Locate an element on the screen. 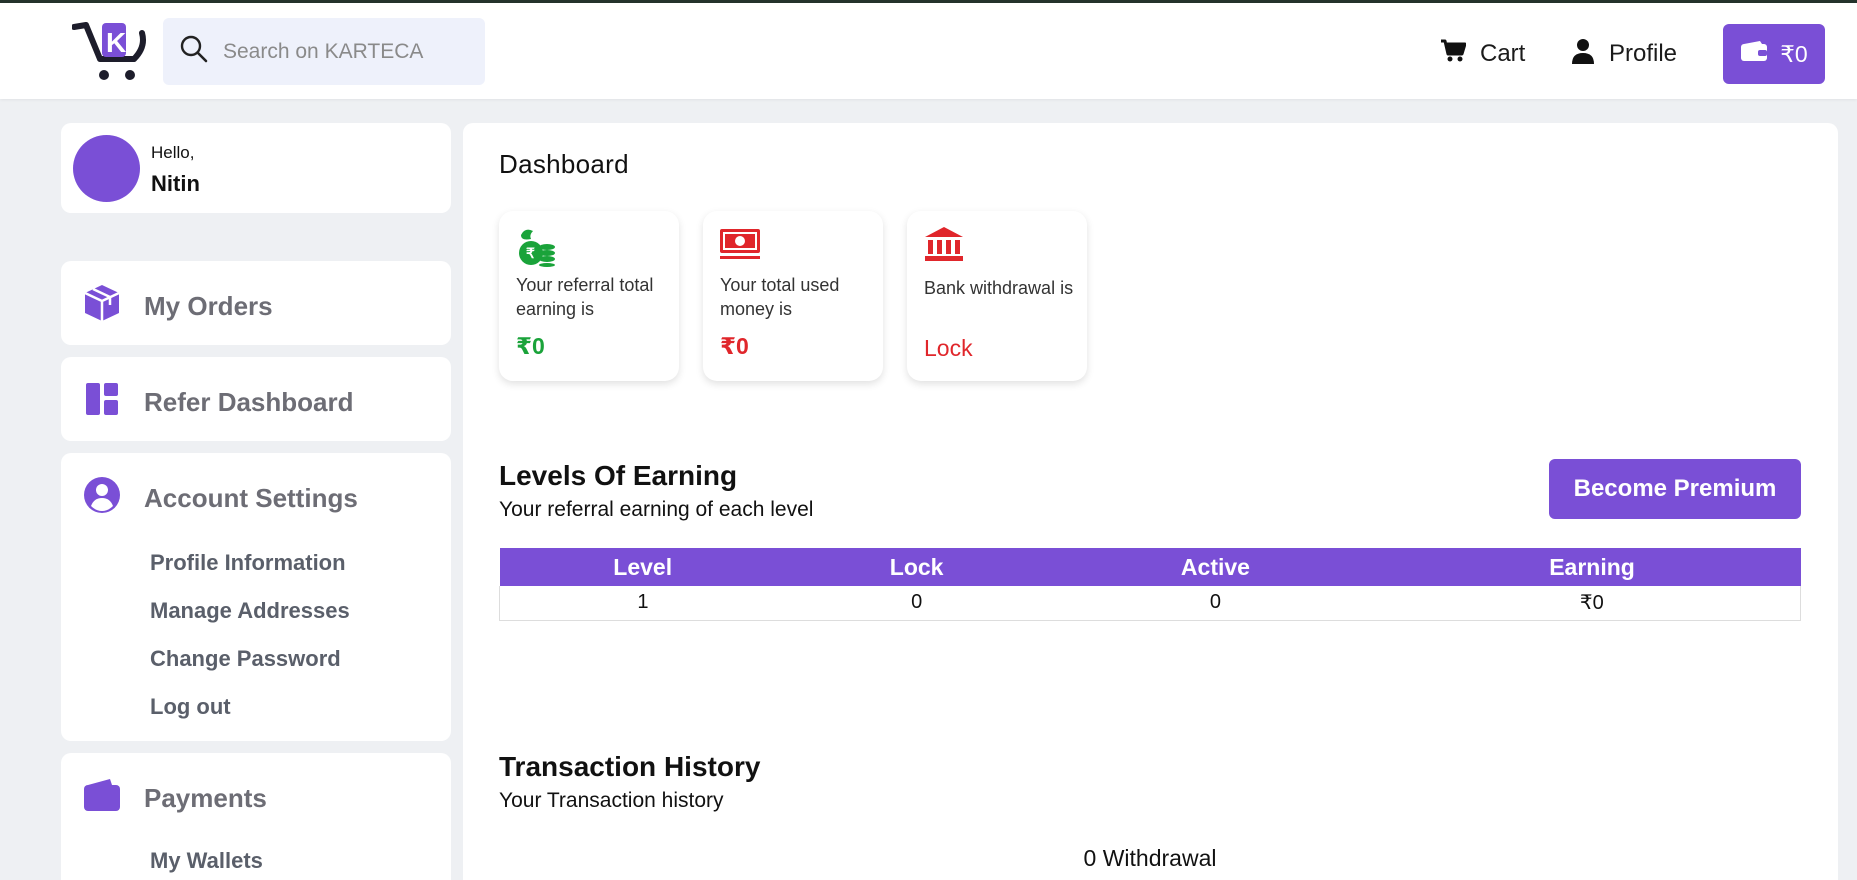 The width and height of the screenshot is (1857, 880). account-settings-head: Account Settings is located at coordinates (220, 498).